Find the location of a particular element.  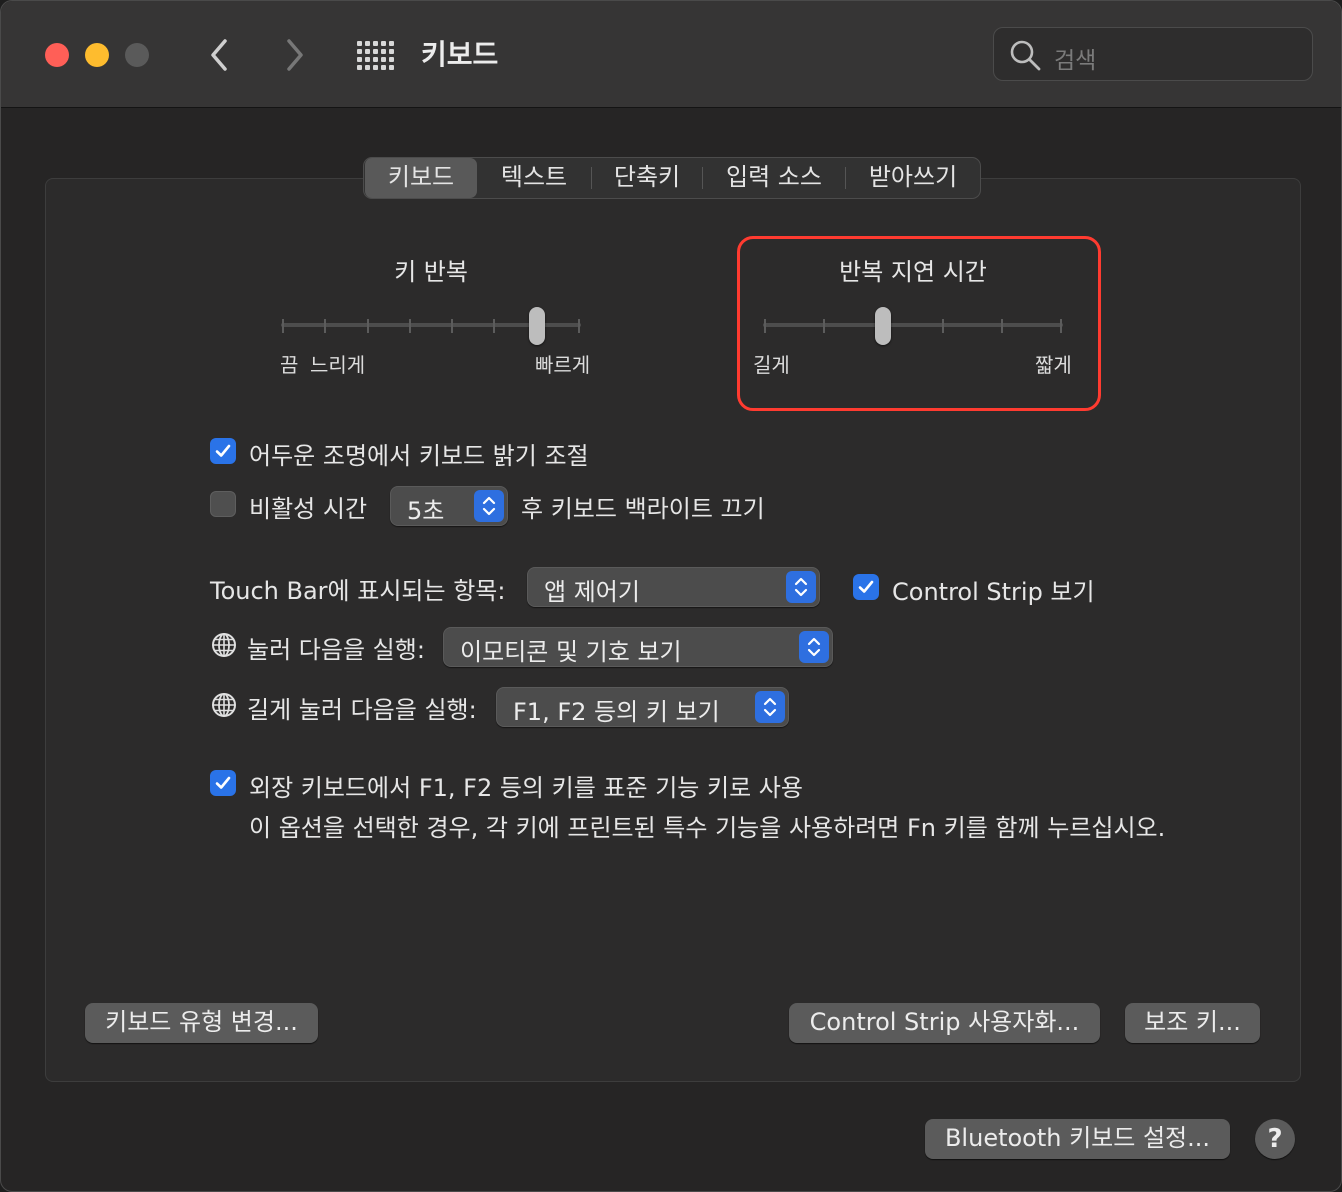

chevron-left-icon is located at coordinates (219, 55).